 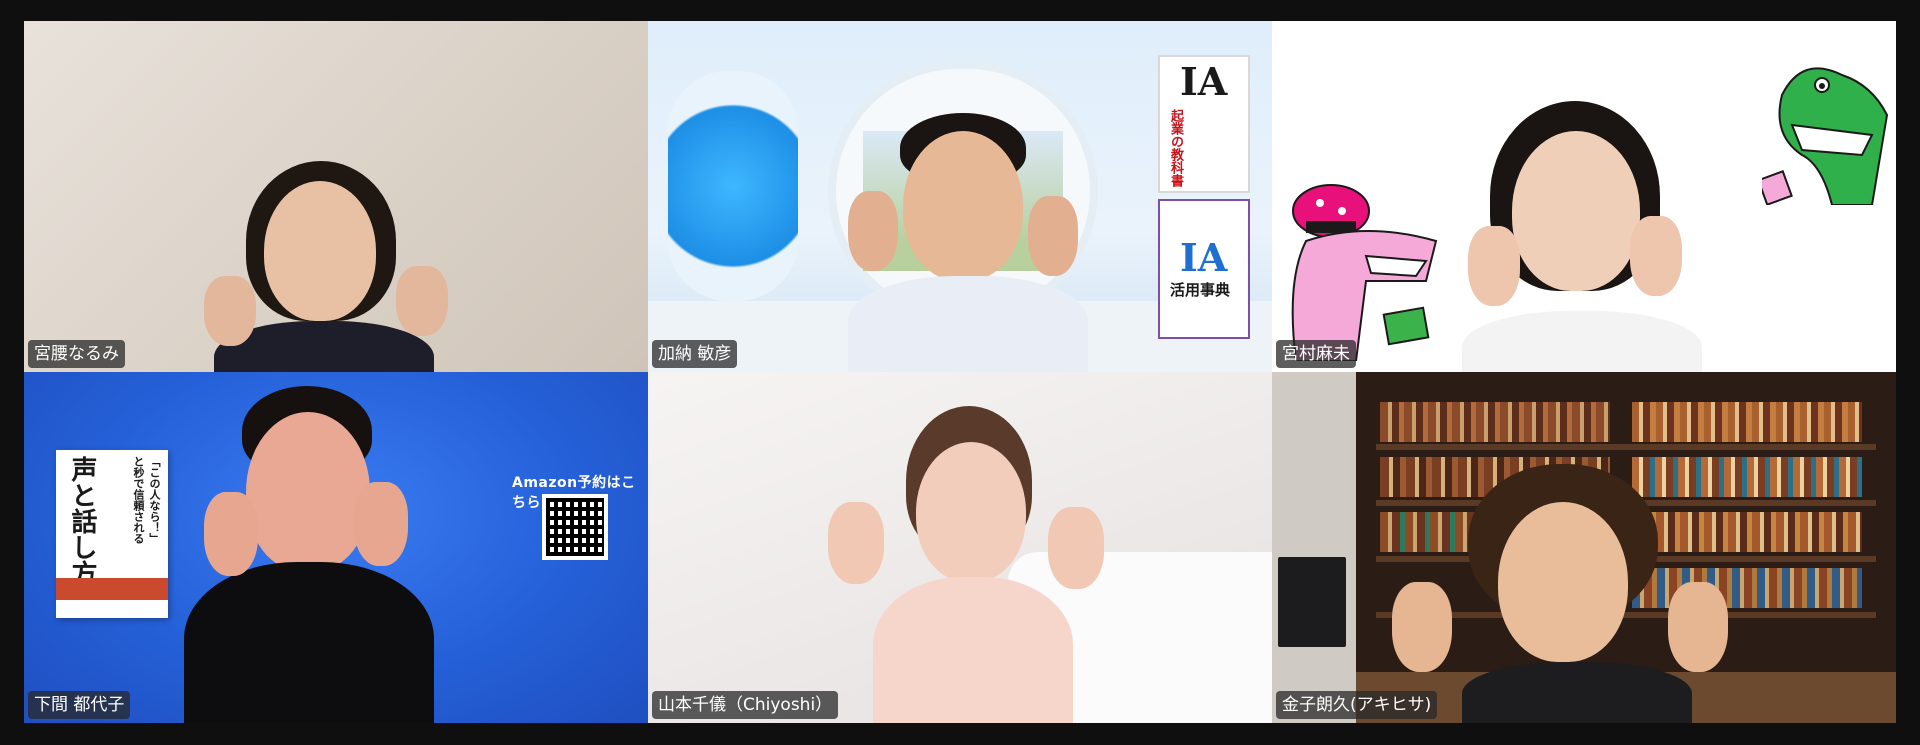 What do you see at coordinates (1204, 124) in the screenshot?
I see `book-cover-ia-kigyou: IA 起業の教科書` at bounding box center [1204, 124].